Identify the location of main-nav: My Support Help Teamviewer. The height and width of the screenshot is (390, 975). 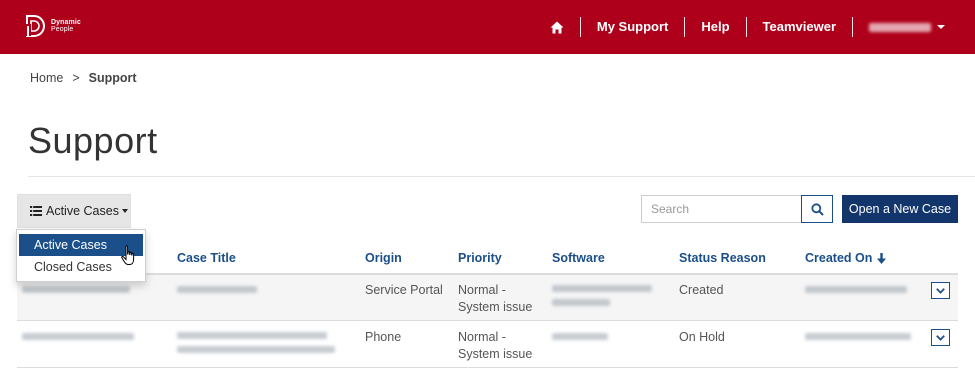
(754, 27).